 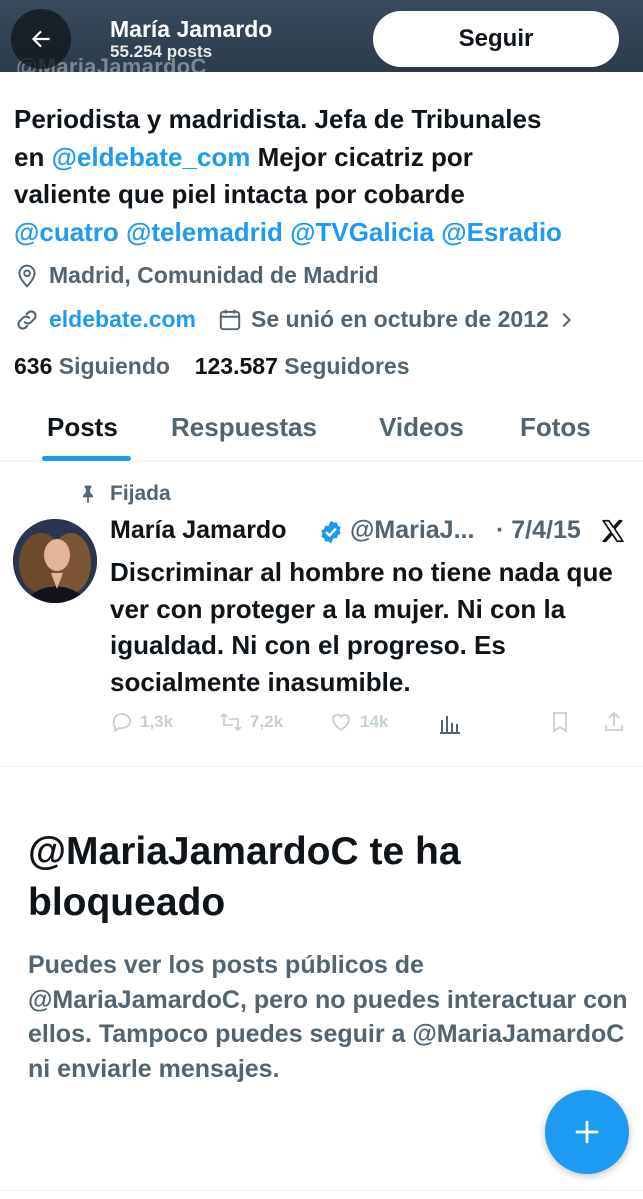 I want to click on followers-count: 123.587, so click(x=236, y=366).